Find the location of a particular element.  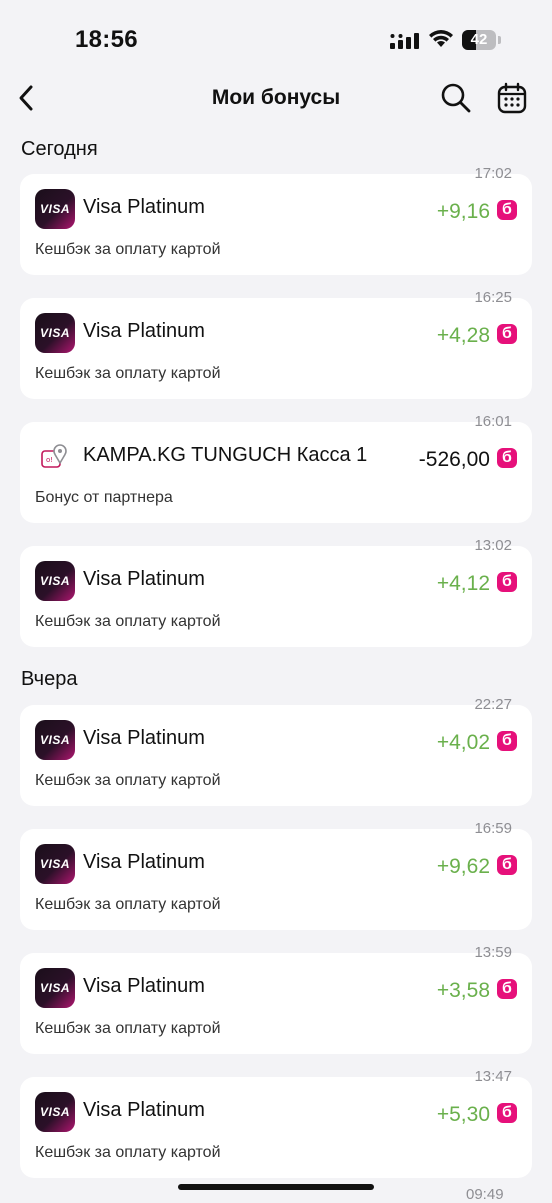

status-bar: 18:56 42 is located at coordinates (276, 36).